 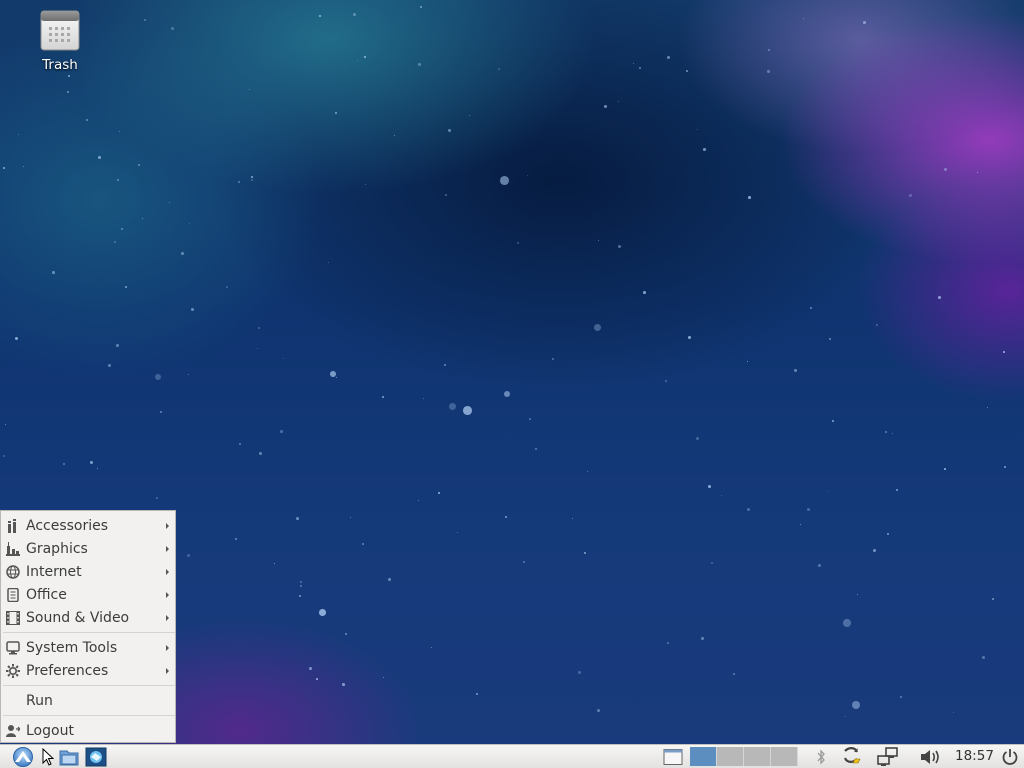 What do you see at coordinates (72, 647) in the screenshot?
I see `menu-item-label: System Tools` at bounding box center [72, 647].